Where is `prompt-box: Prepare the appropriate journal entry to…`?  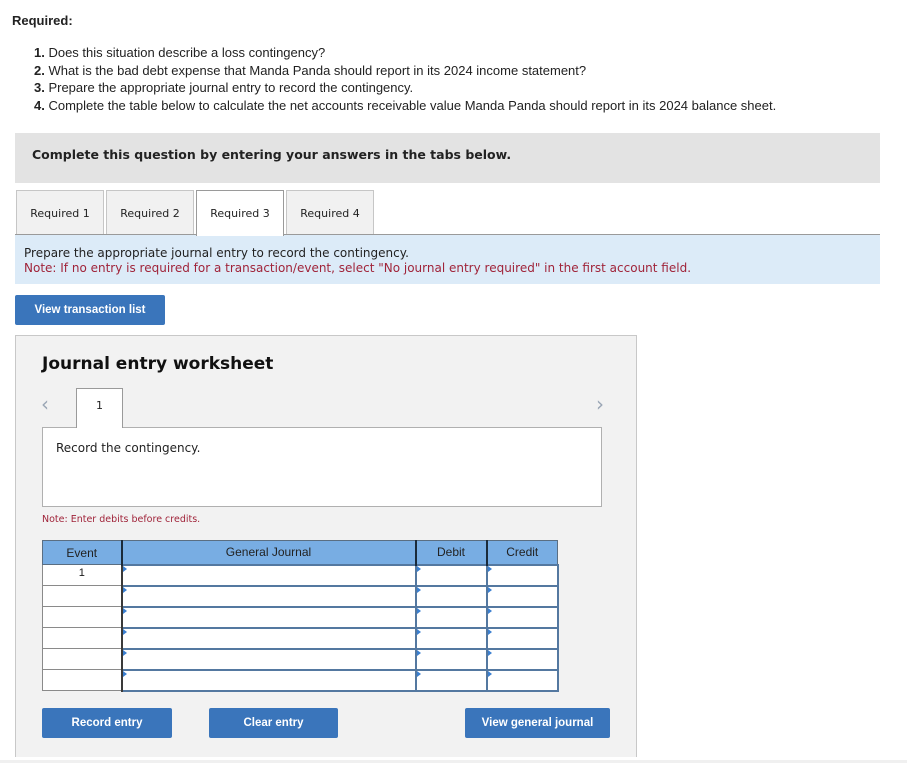 prompt-box: Prepare the appropriate journal entry to… is located at coordinates (447, 259).